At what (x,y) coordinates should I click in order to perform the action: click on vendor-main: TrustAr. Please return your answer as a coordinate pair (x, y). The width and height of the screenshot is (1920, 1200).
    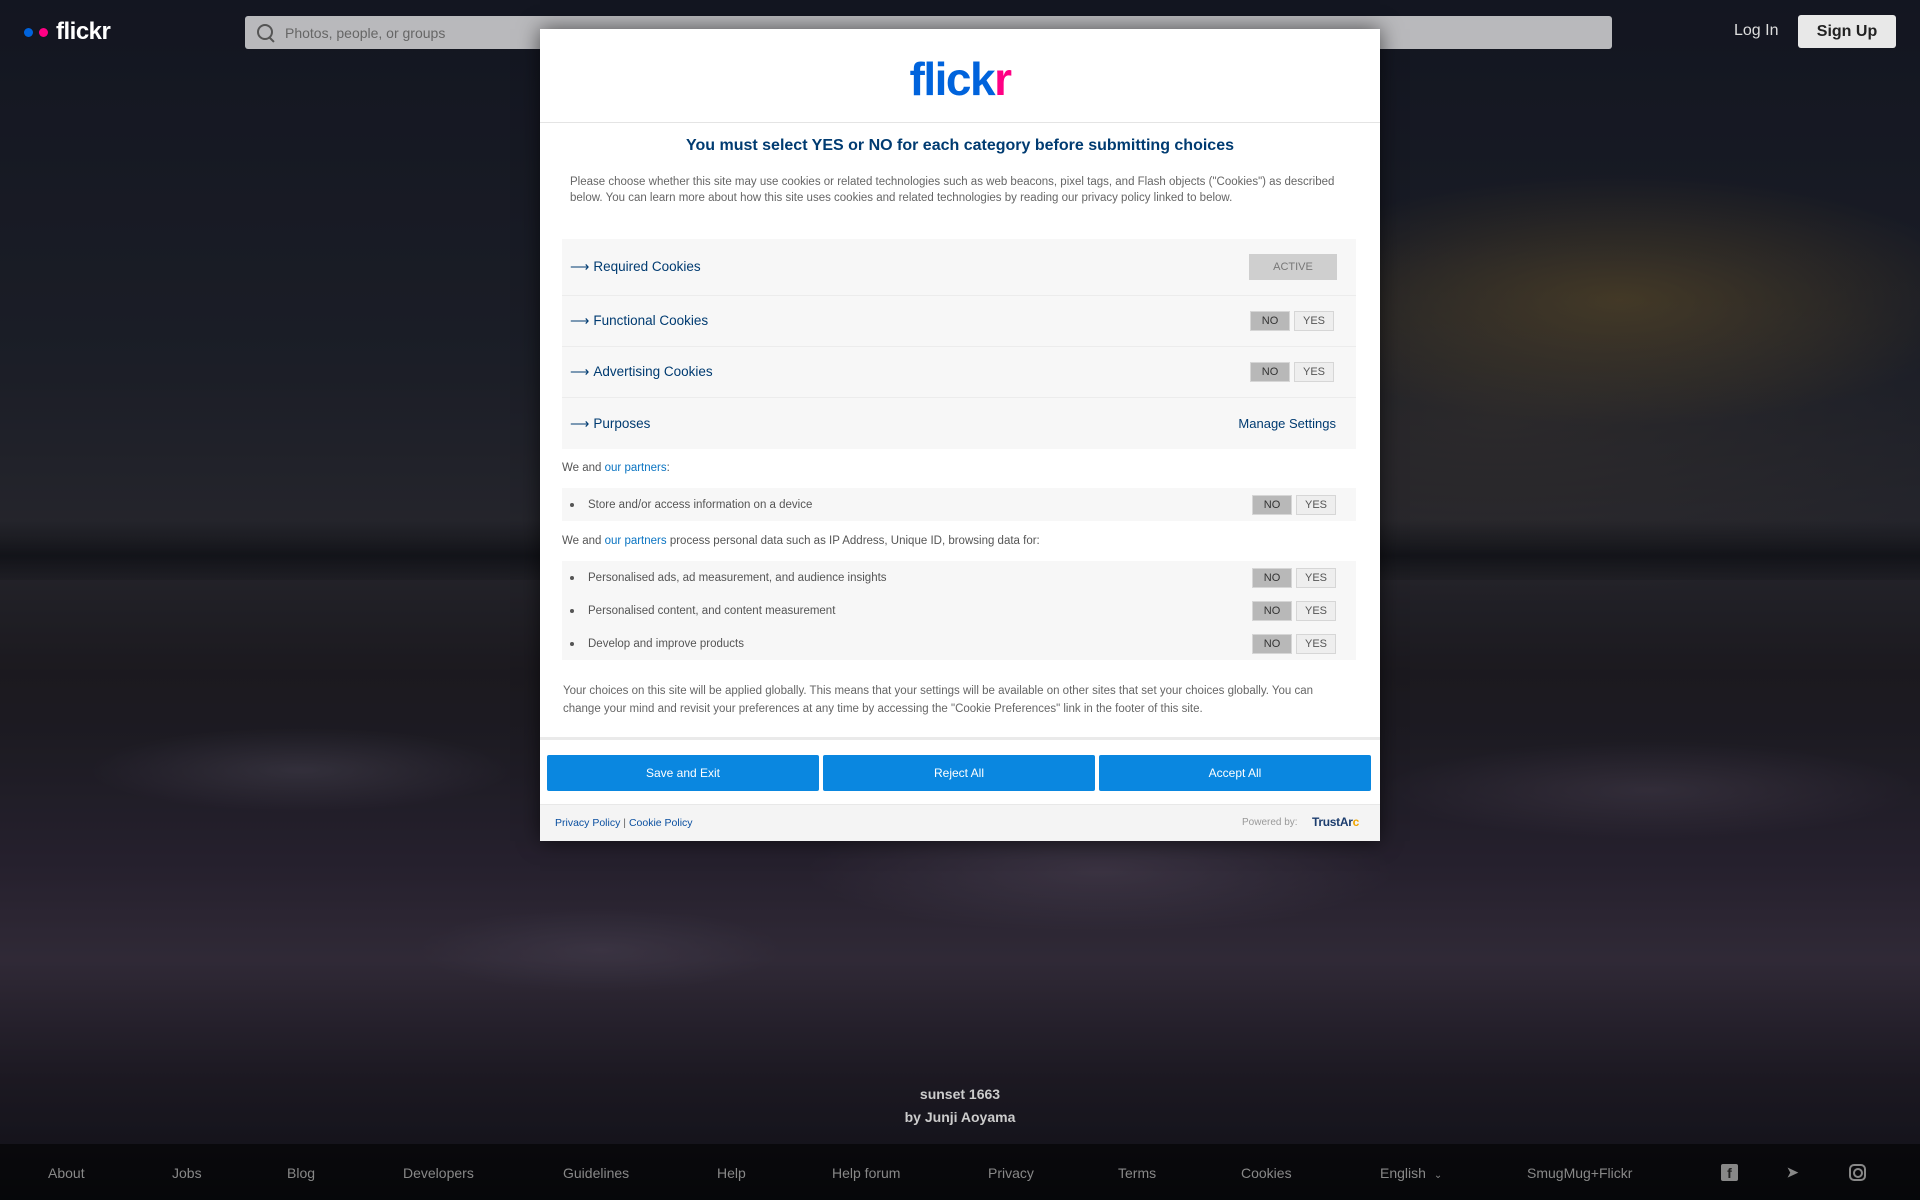
    Looking at the image, I should click on (1332, 822).